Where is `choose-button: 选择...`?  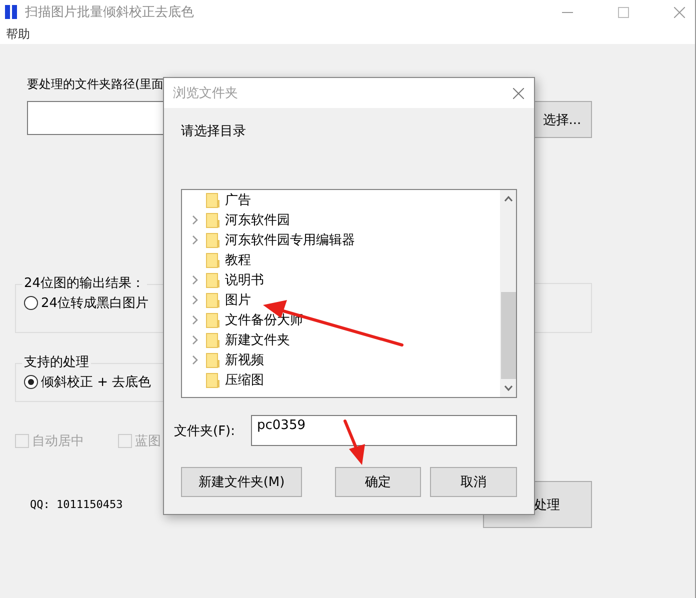
choose-button: 选择... is located at coordinates (562, 119).